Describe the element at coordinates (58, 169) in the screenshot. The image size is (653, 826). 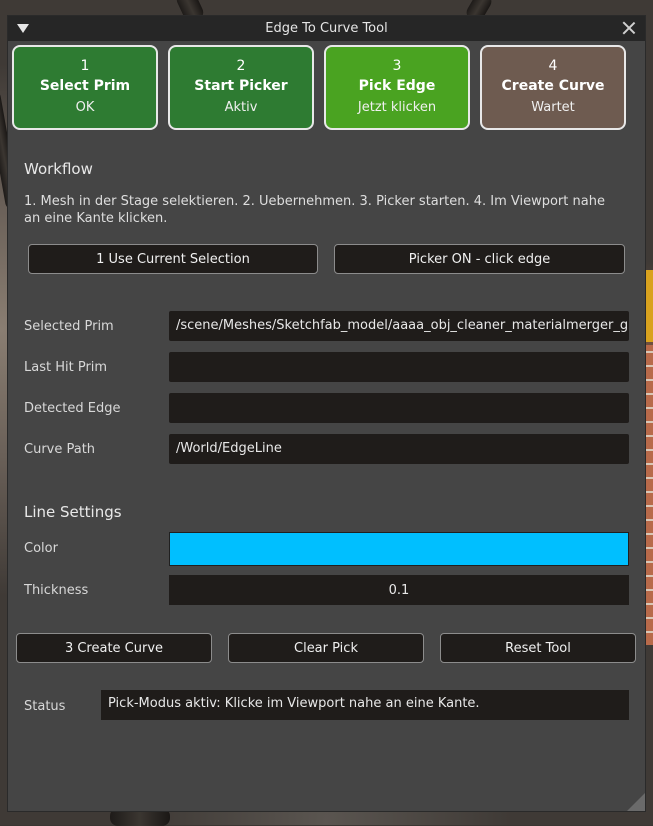
I see `workflow-heading: Workflow` at that location.